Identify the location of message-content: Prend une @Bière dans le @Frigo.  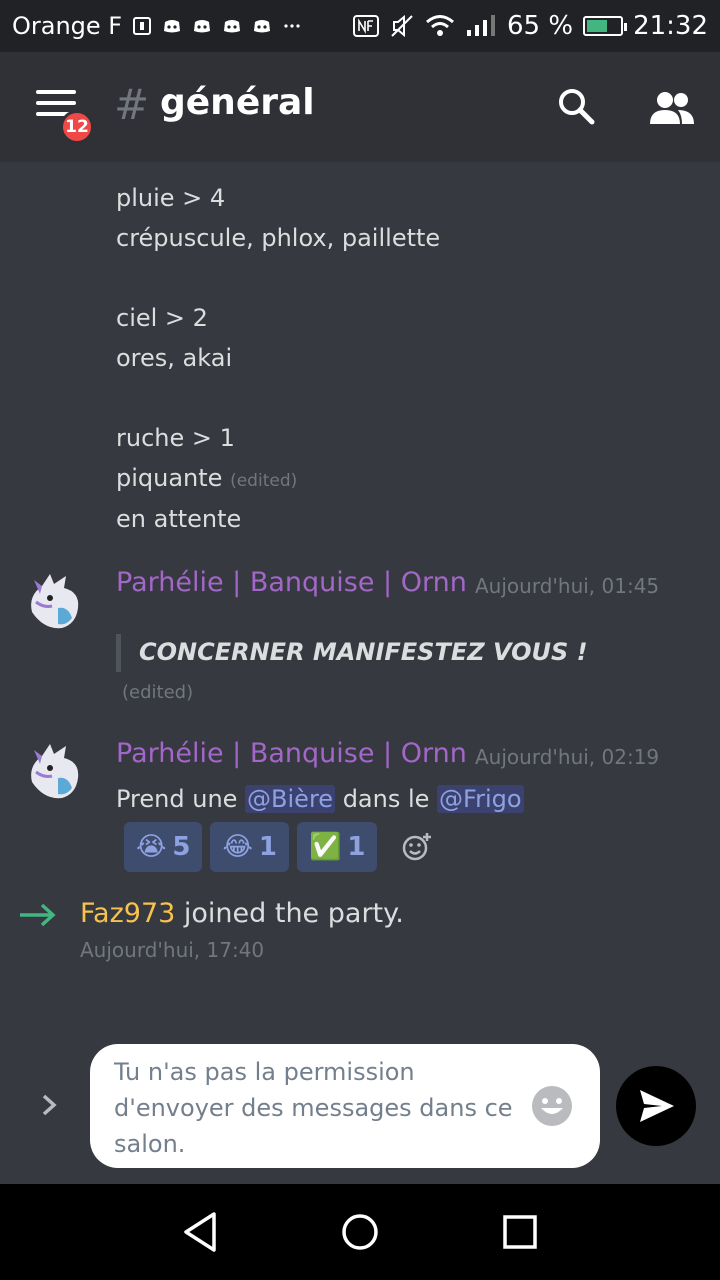
(320, 799).